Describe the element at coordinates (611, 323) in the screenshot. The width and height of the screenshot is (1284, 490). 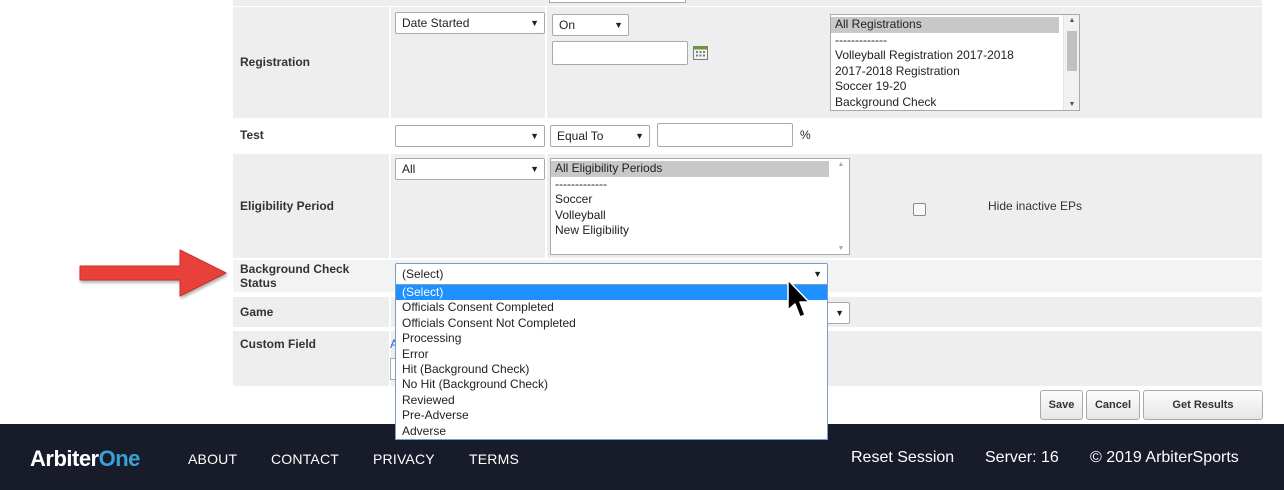
I see `dropdown-option: Officials Consent Not Completed` at that location.